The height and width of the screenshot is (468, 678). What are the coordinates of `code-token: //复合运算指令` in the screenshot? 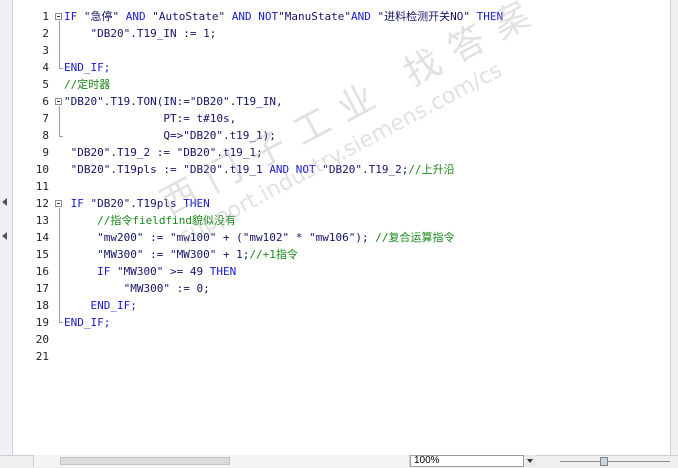 It's located at (415, 237).